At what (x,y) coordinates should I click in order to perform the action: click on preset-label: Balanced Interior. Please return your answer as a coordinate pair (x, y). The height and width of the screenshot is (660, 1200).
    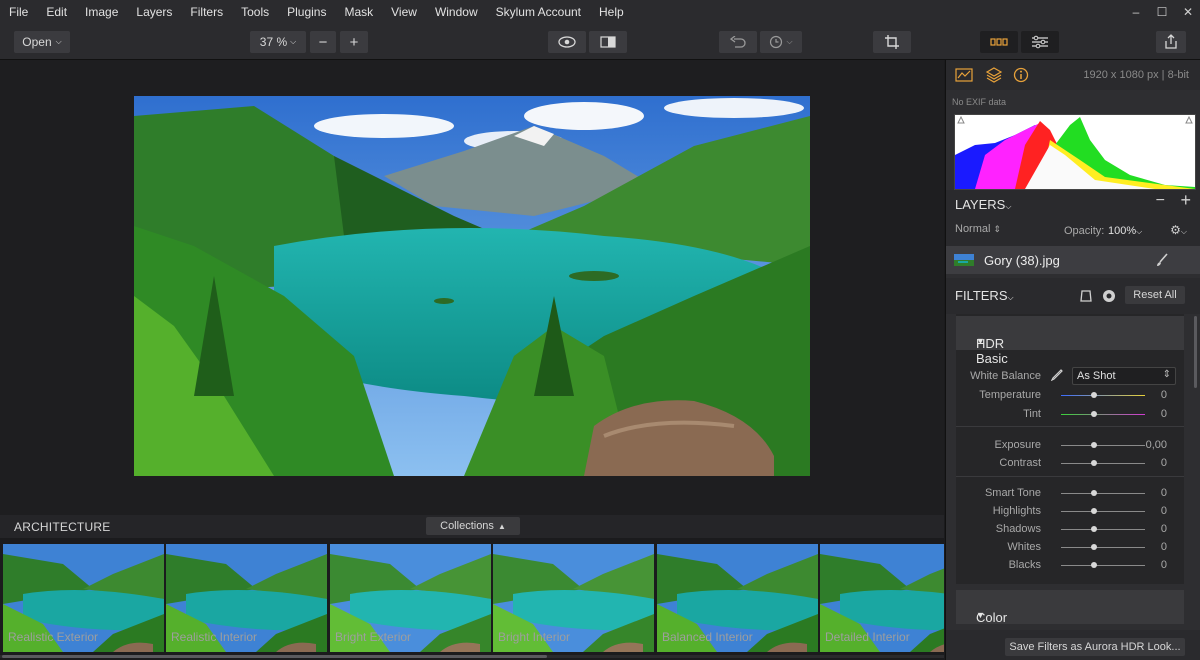
    Looking at the image, I should click on (707, 637).